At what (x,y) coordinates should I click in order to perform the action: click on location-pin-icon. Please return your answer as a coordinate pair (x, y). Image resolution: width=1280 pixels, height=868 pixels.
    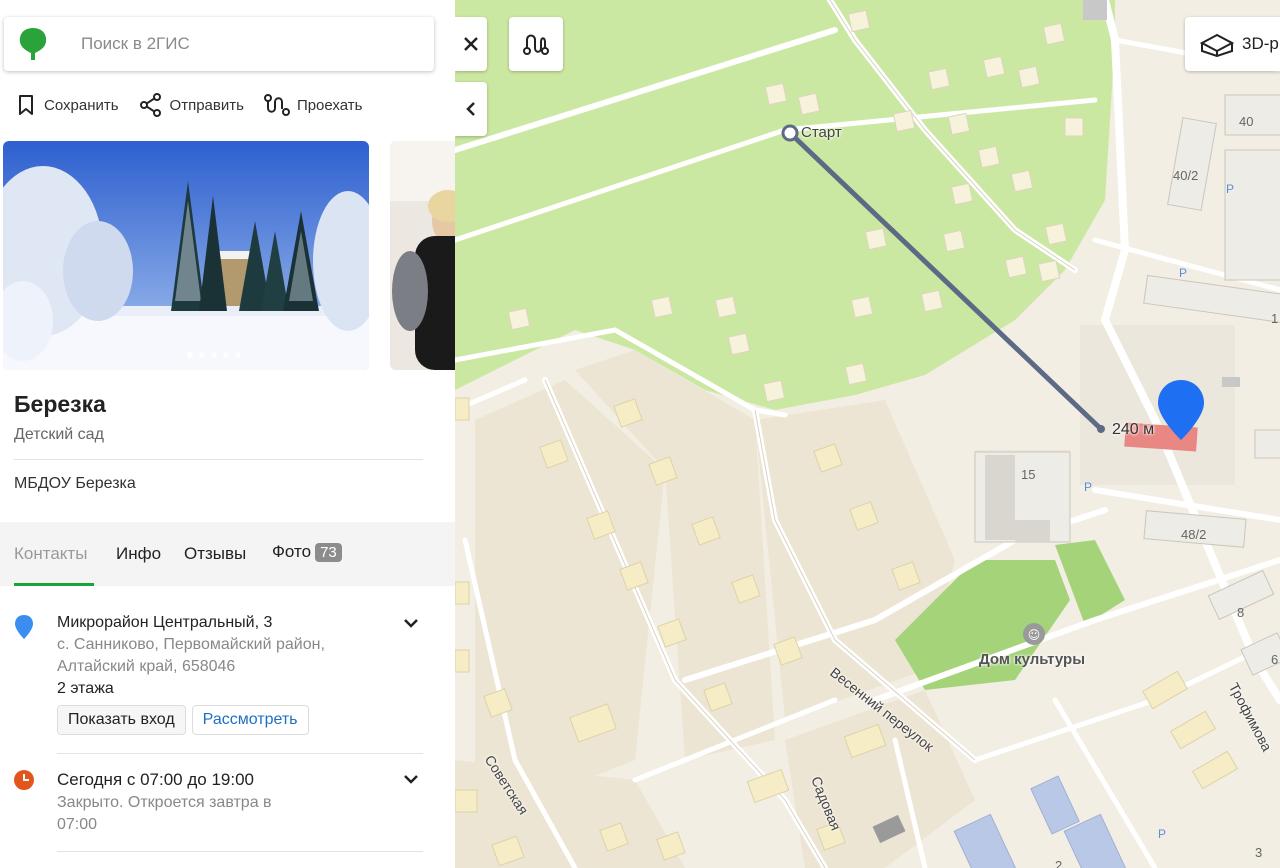
    Looking at the image, I should click on (24, 627).